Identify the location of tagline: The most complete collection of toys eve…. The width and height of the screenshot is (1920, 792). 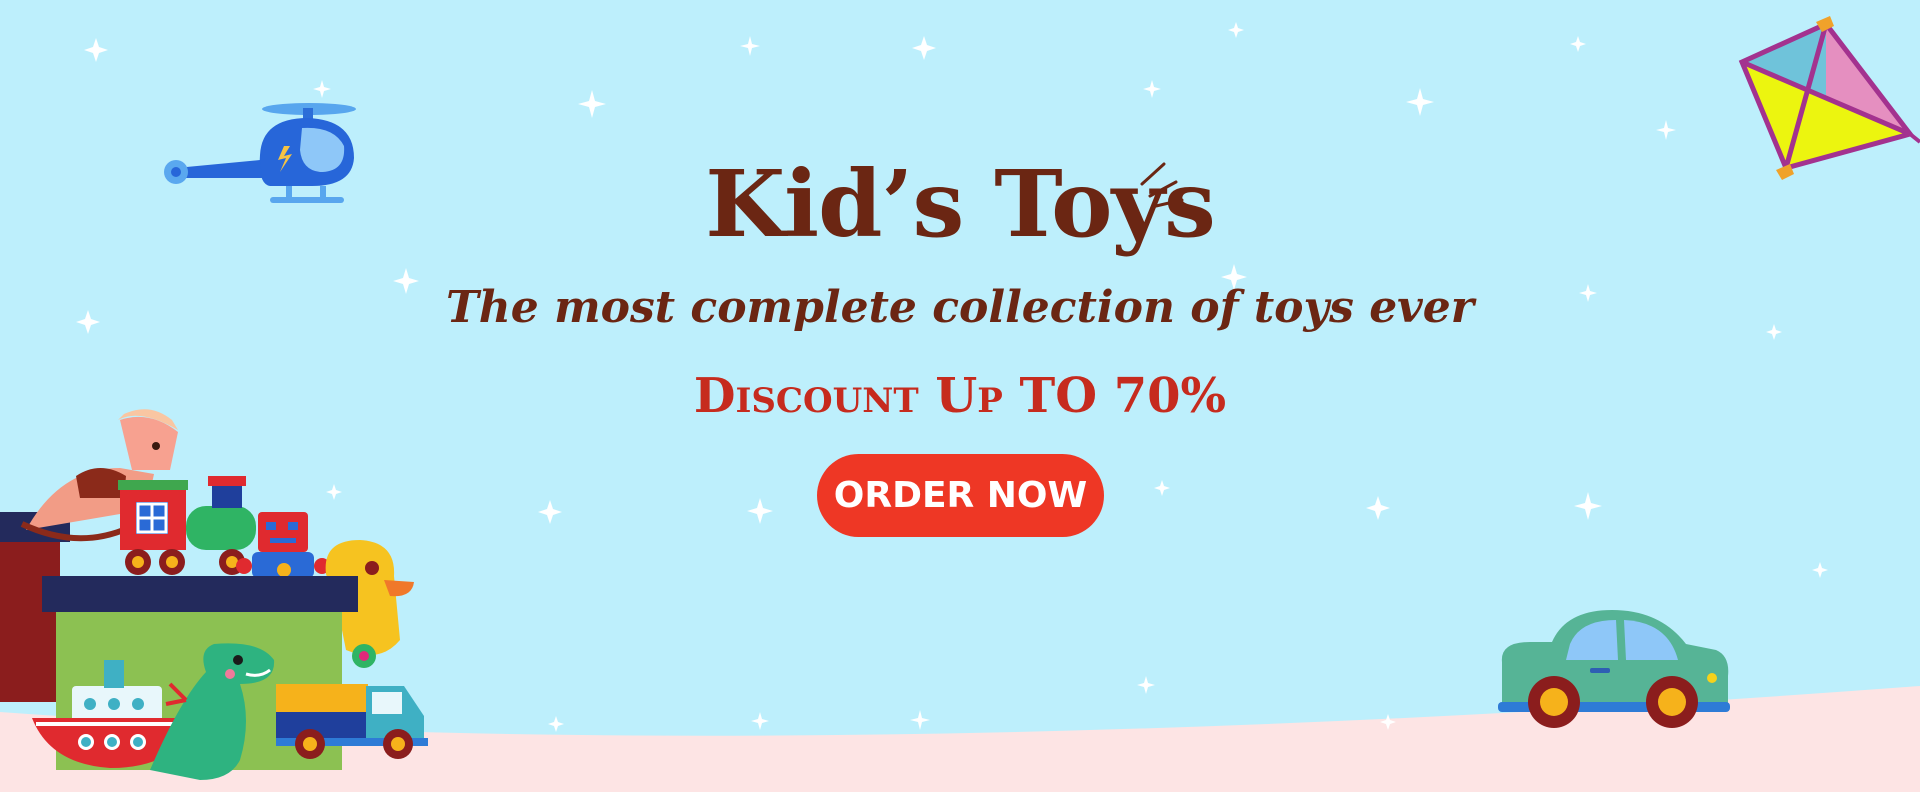
(960, 307).